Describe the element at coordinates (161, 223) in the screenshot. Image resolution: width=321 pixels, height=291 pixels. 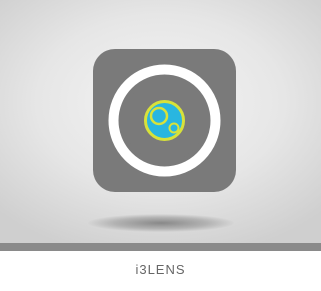
I see `icon-shadow` at that location.